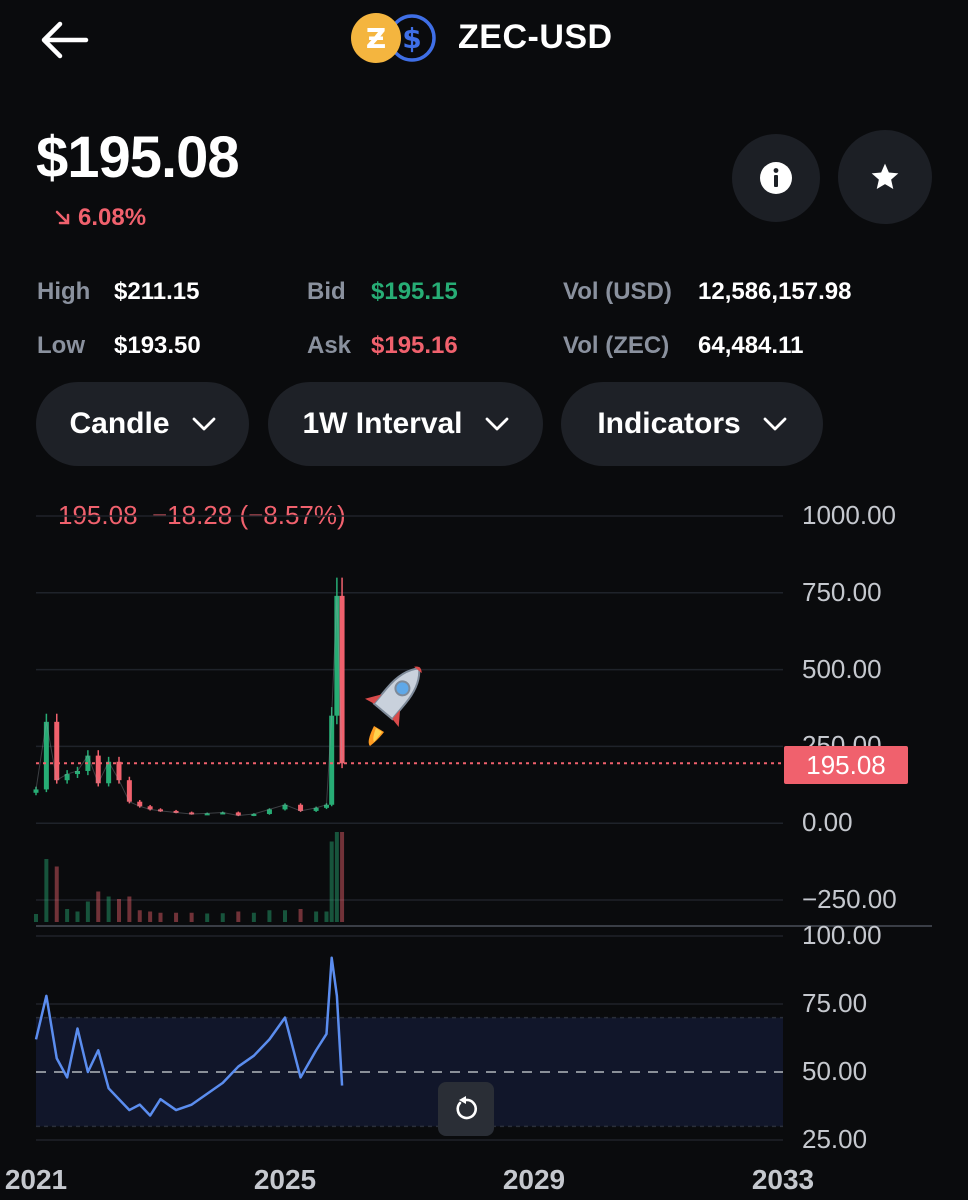 This screenshot has width=968, height=1200. I want to click on price-axis-tick: 0.00, so click(827, 822).